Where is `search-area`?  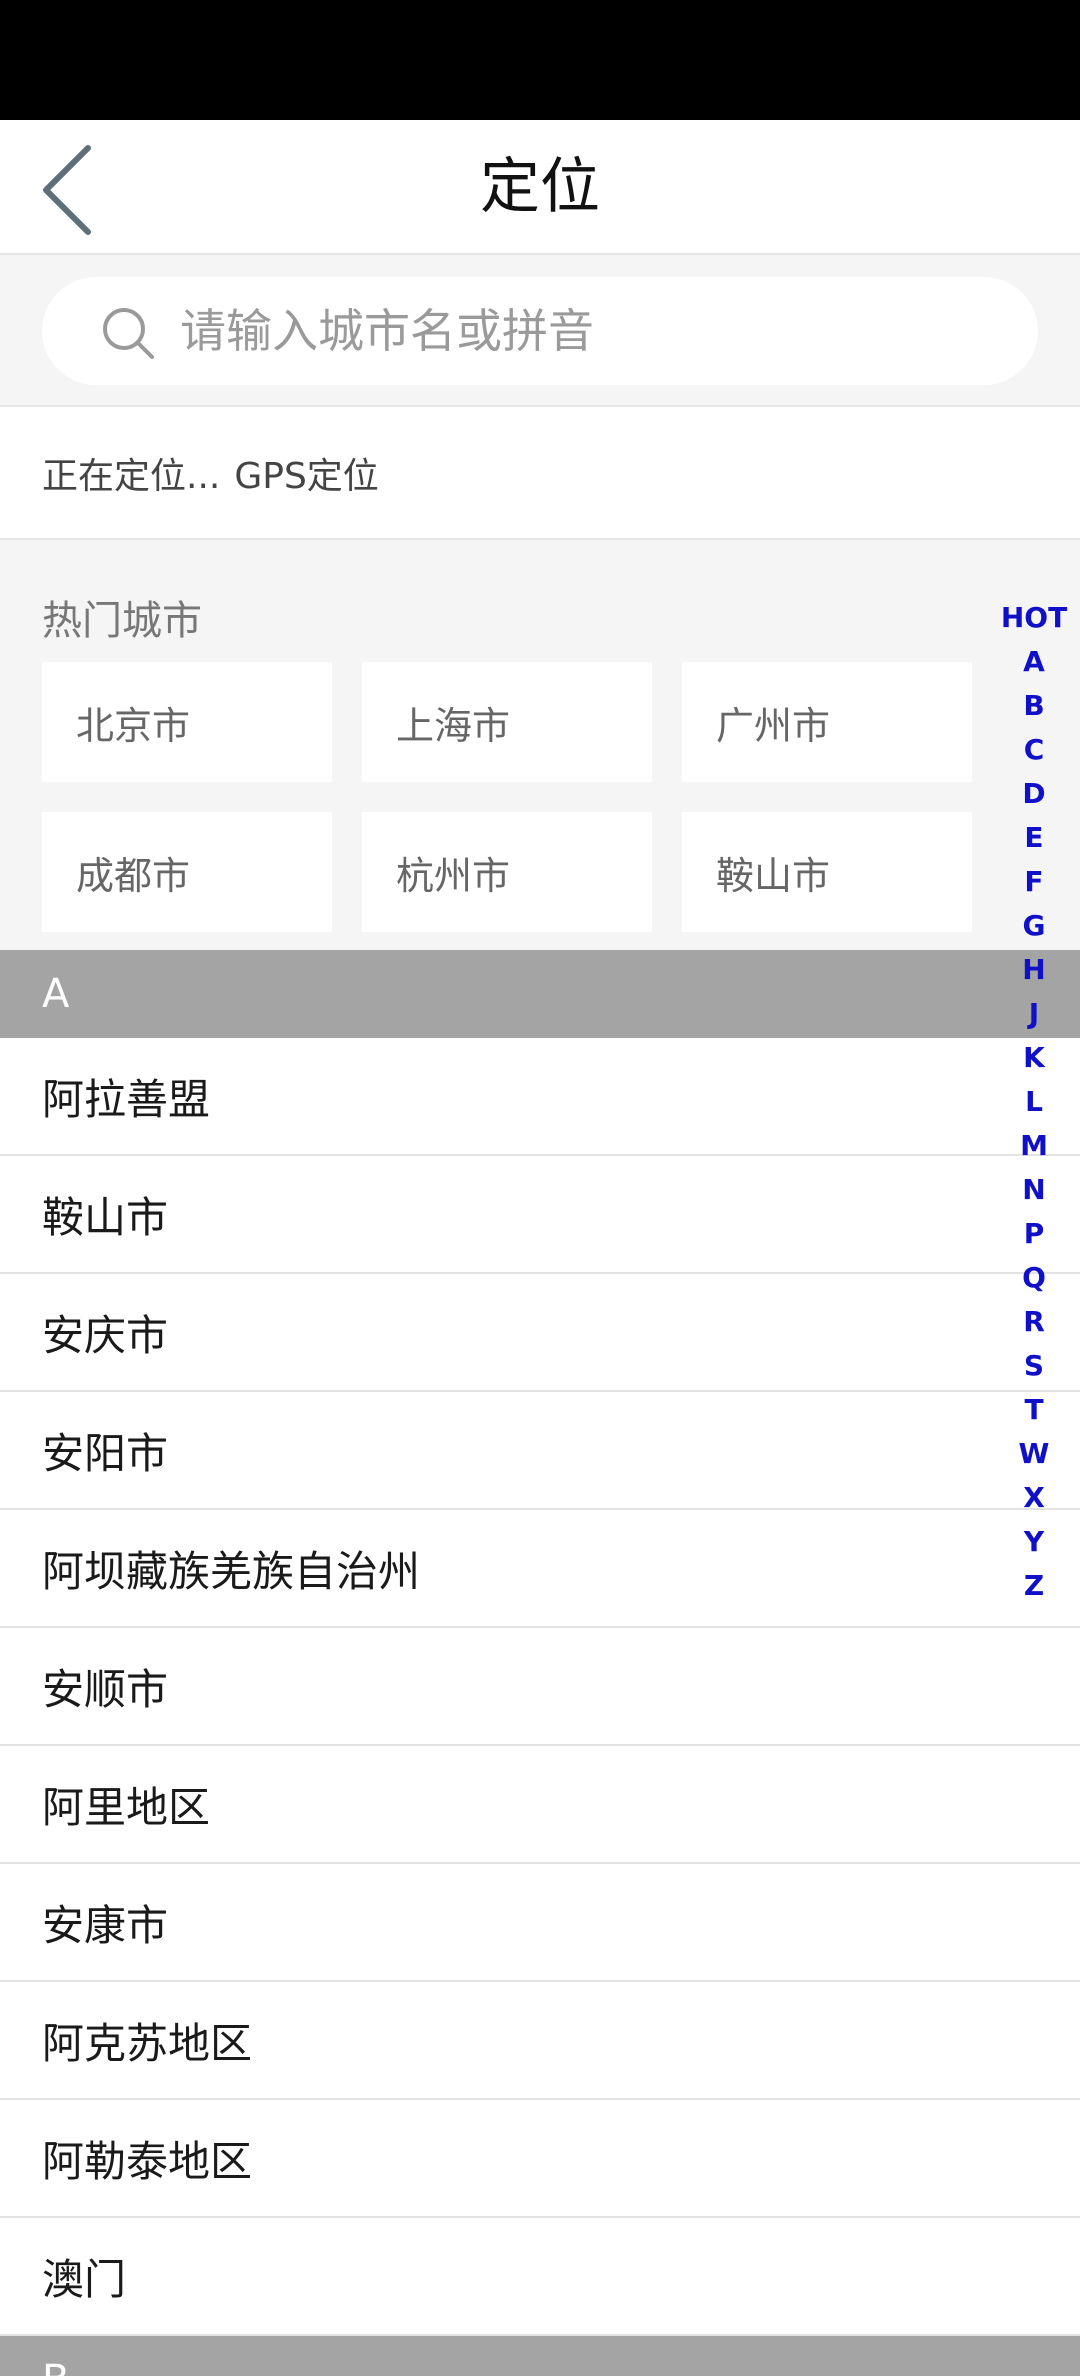
search-area is located at coordinates (540, 331).